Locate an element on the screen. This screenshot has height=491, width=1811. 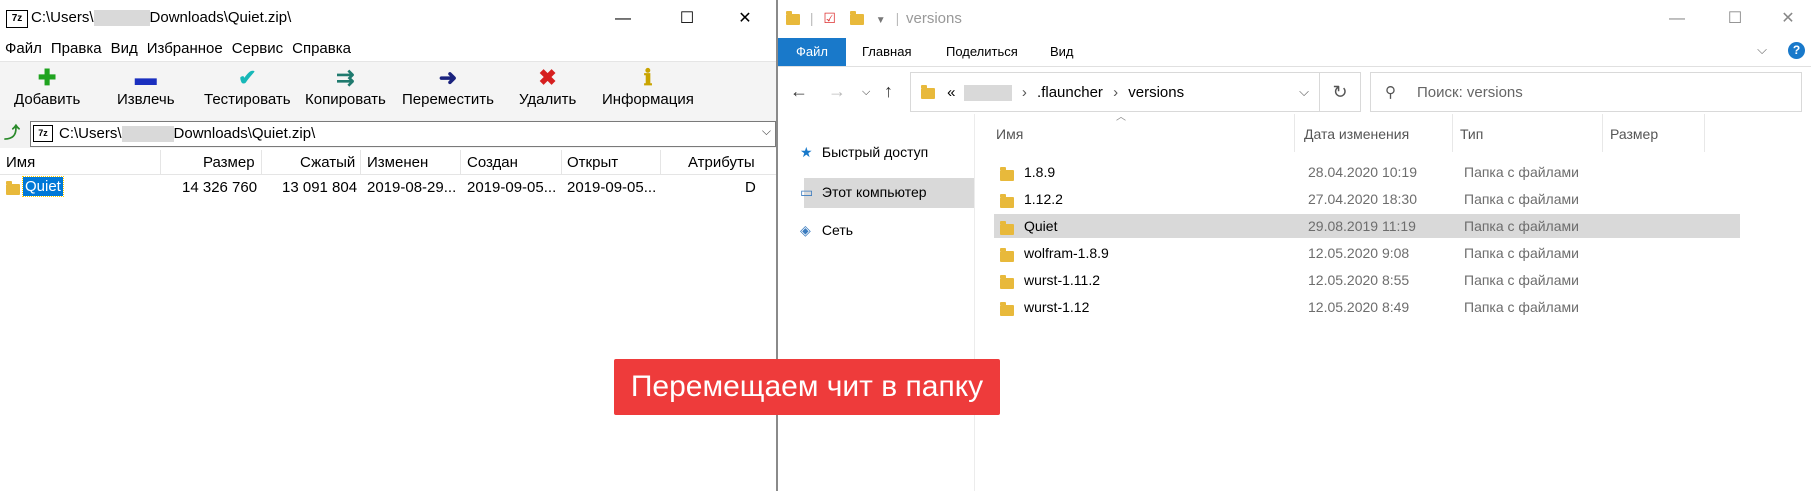
sevenzip-addressbar: ⤴ 7z C:\Users\ Downloads\Quiet.zip\ ⌵ is located at coordinates (388, 134).